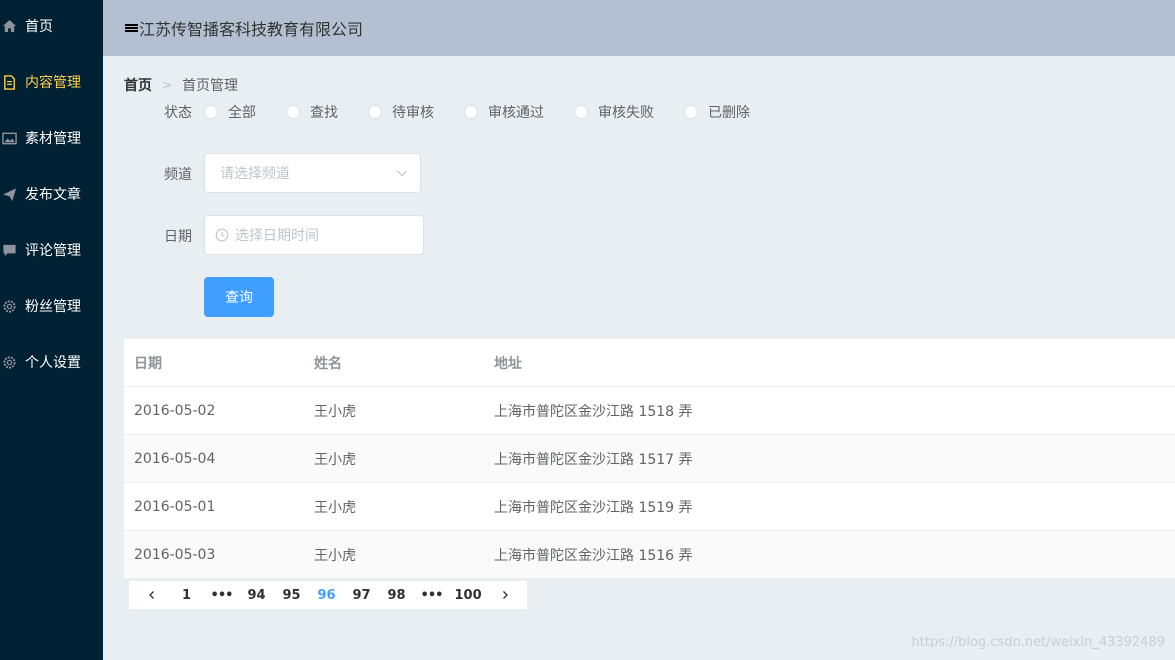  I want to click on chevron-right-icon: >, so click(167, 85).